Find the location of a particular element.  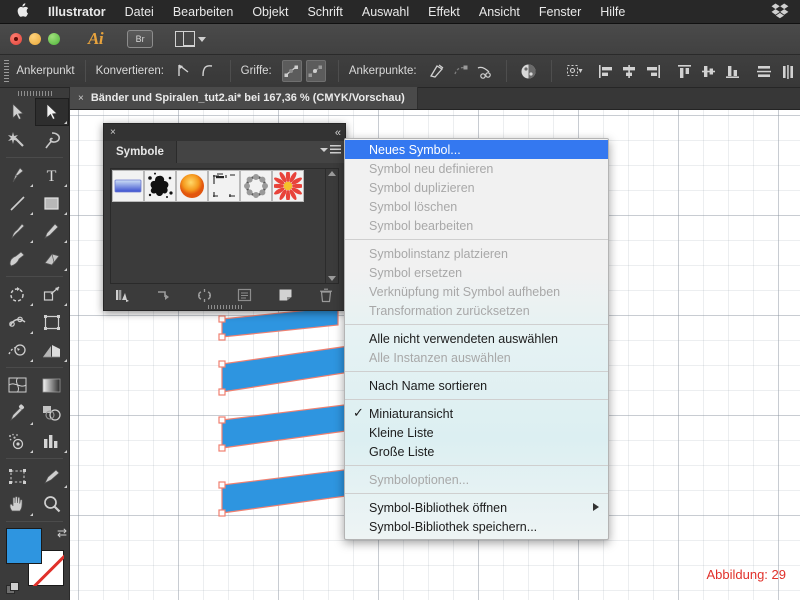

convert-to-corner-icon is located at coordinates (184, 71).